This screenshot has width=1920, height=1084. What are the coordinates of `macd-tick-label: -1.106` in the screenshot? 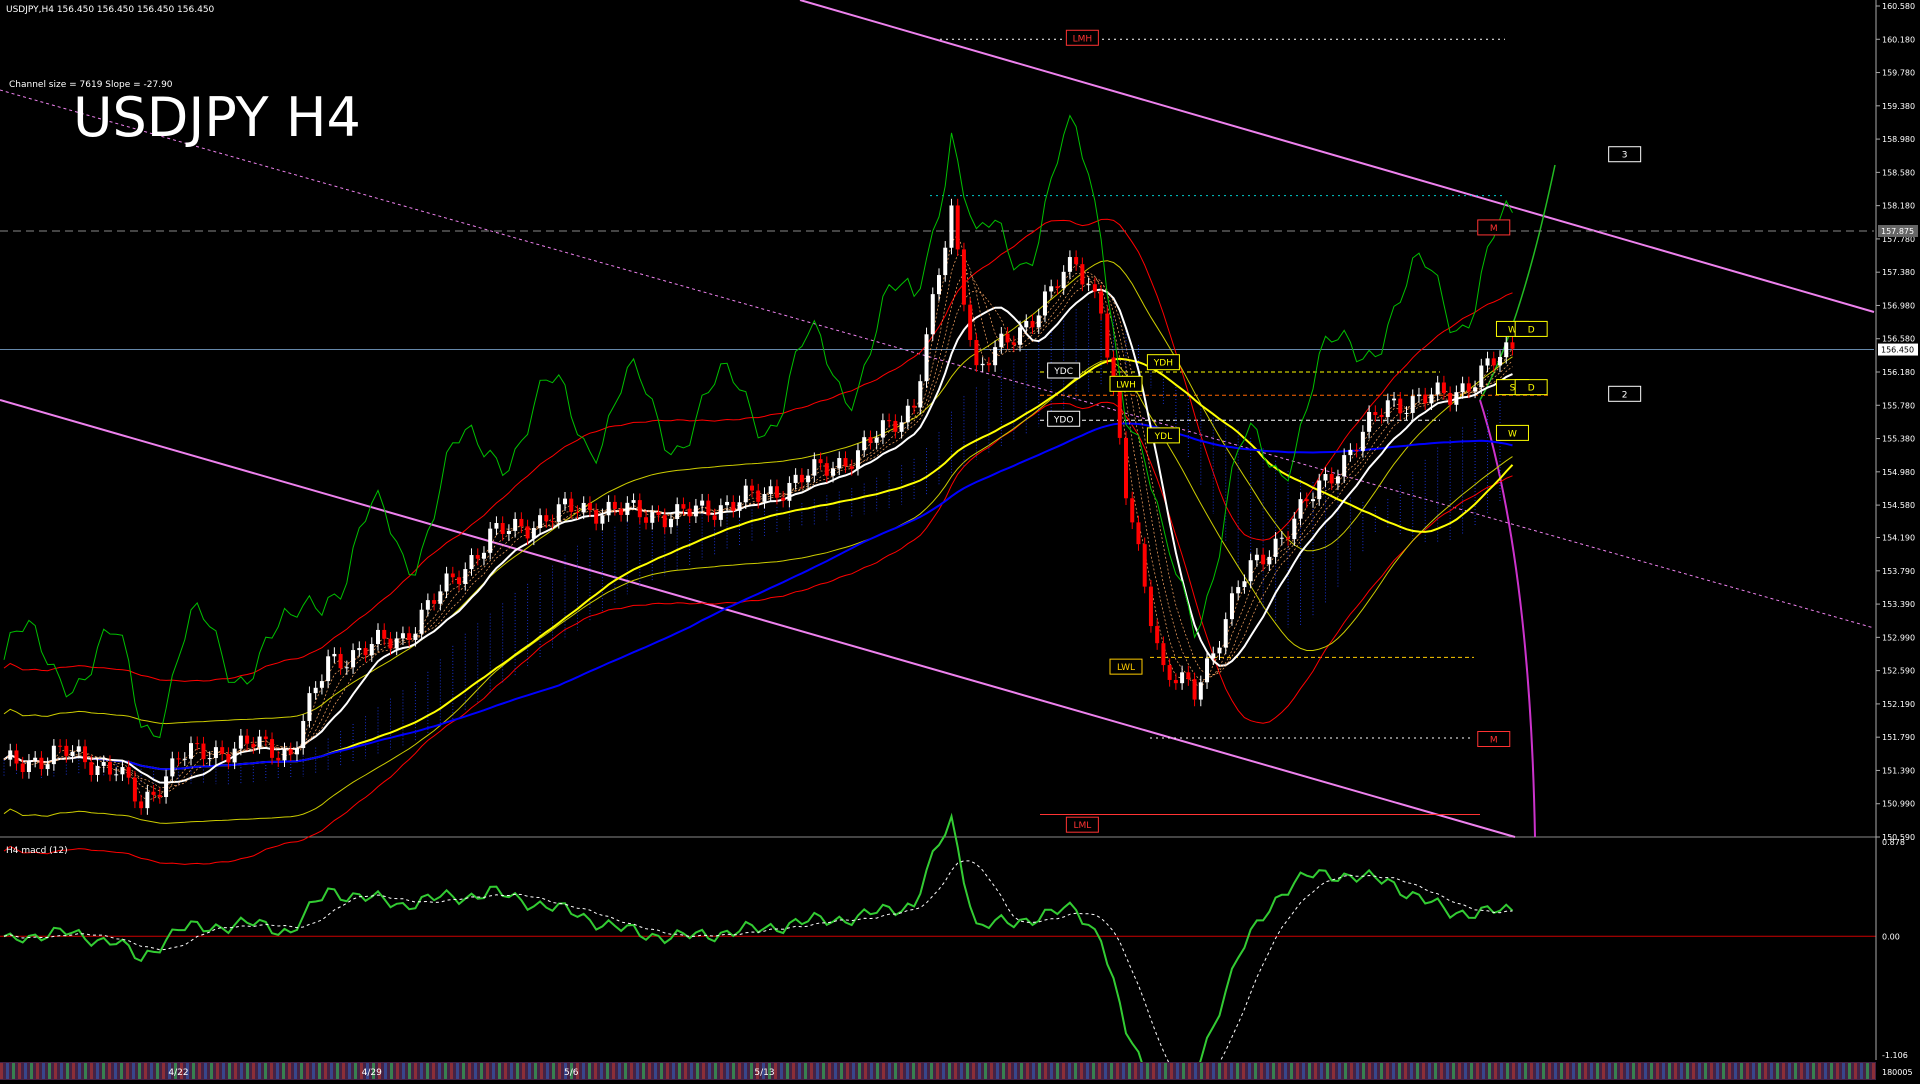 It's located at (1895, 1055).